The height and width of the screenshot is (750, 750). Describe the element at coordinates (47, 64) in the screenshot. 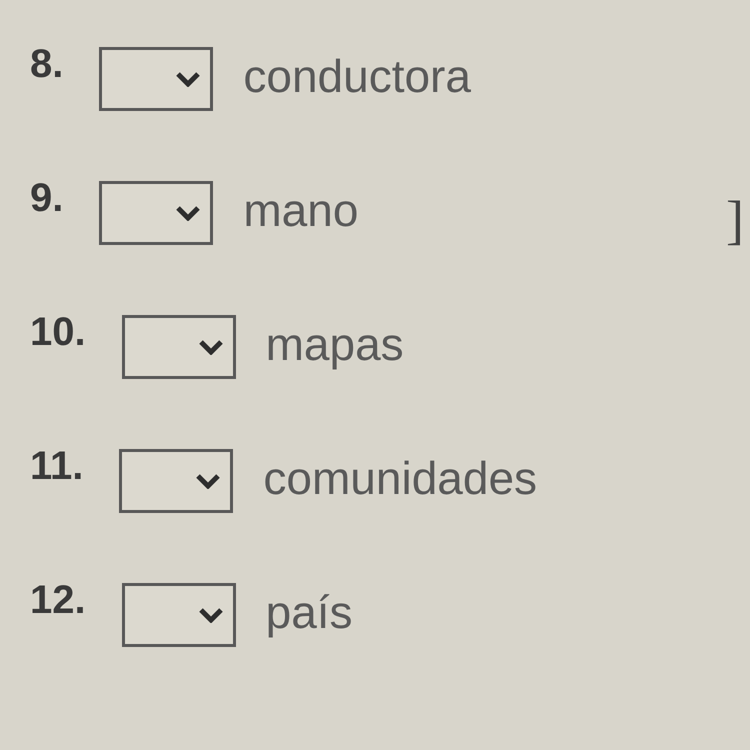

I see `question-number: 8.` at that location.